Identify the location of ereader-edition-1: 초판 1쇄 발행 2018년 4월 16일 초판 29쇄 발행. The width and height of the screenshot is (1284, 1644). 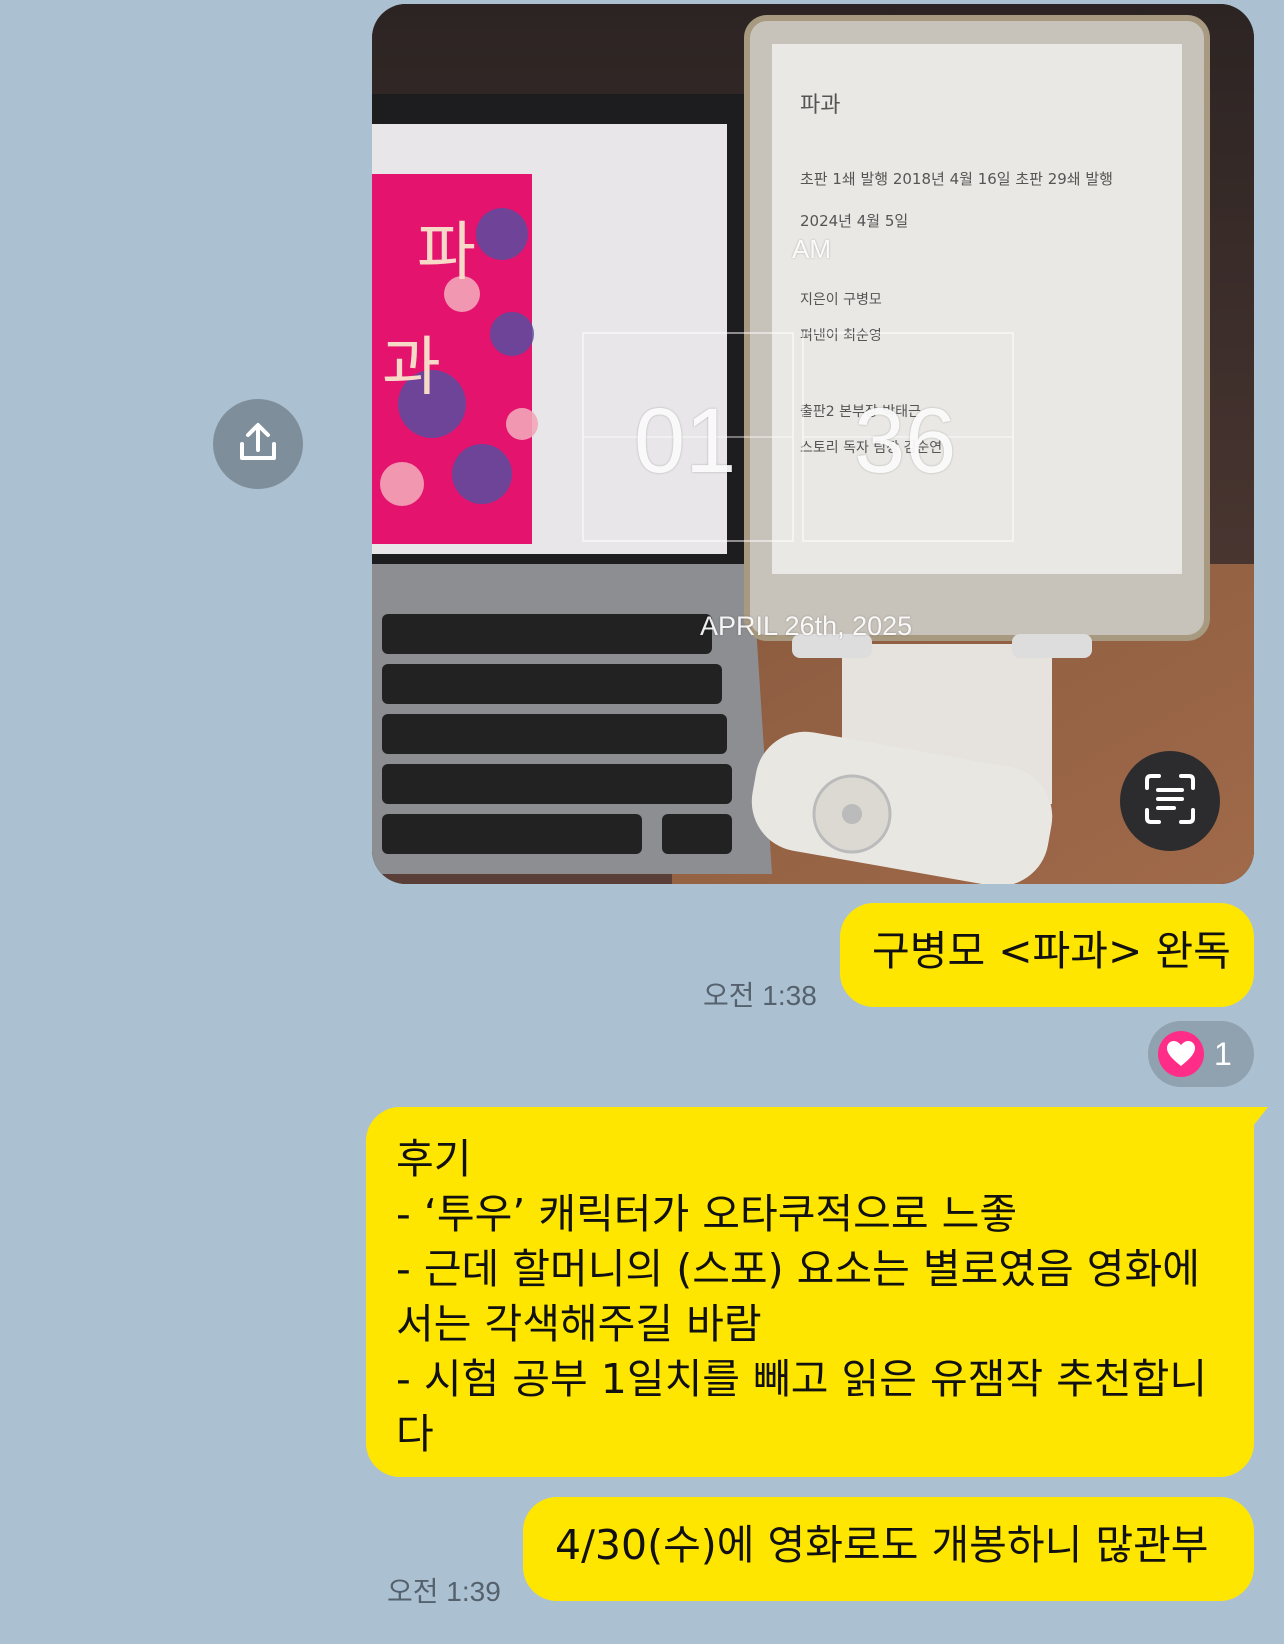
(956, 179).